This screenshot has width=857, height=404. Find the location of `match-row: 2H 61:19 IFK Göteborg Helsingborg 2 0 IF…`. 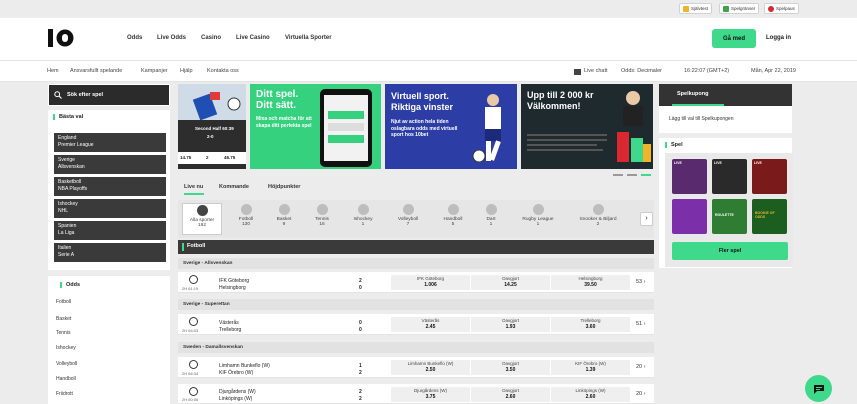

match-row: 2H 61:19 IFK Göteborg Helsingborg 2 0 IF… is located at coordinates (416, 282).